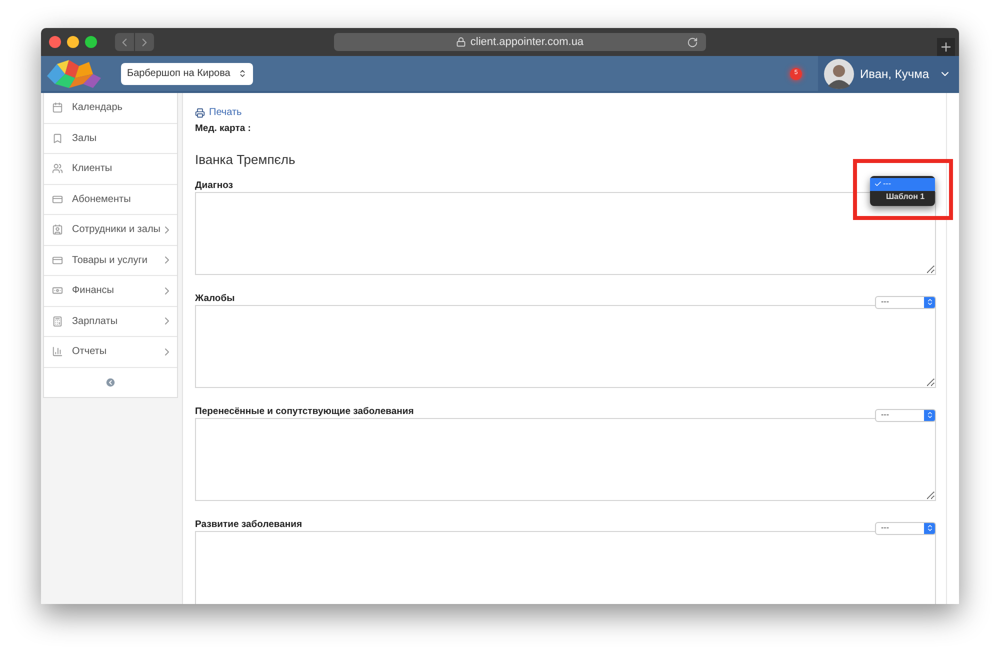 The image size is (1000, 659). Describe the element at coordinates (902, 197) in the screenshot. I see `dropdown-option: Шаблон 1` at that location.